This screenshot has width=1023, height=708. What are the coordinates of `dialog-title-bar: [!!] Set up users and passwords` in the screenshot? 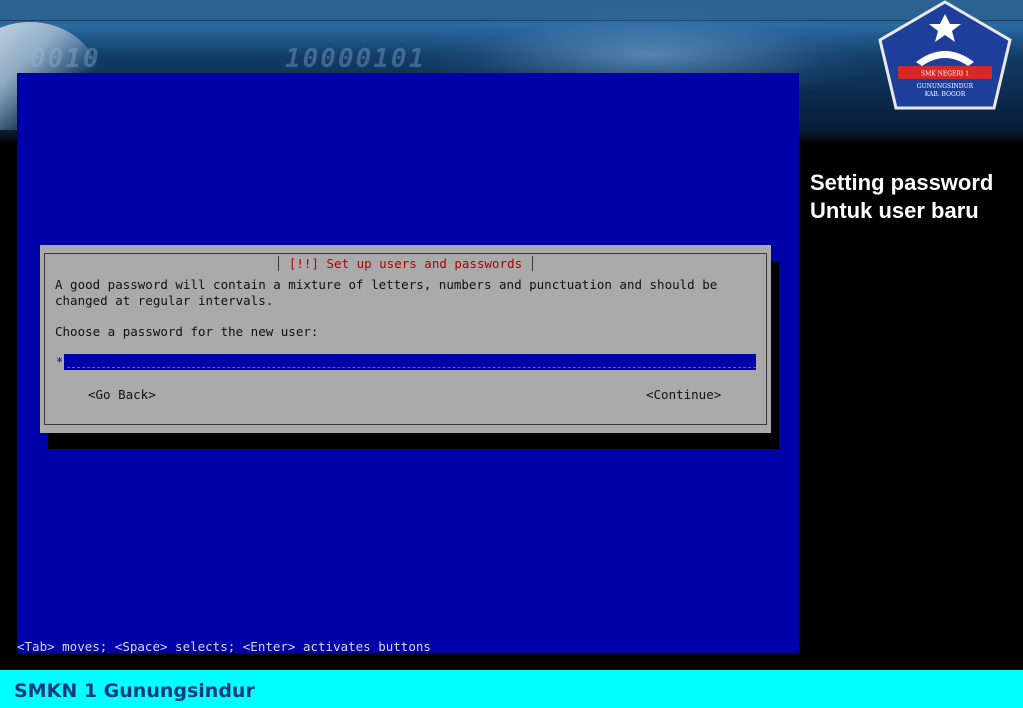 It's located at (405, 262).